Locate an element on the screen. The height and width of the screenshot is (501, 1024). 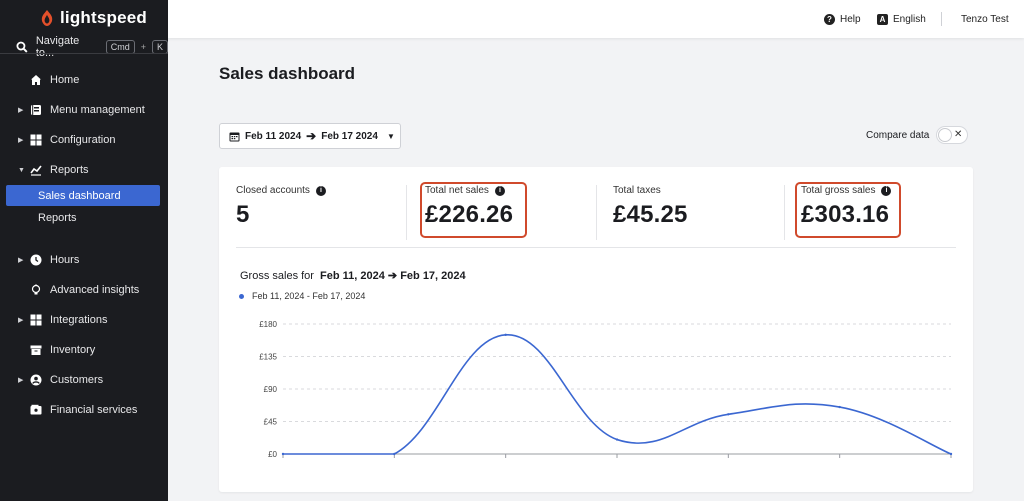
sidebar-item-customers: ▶ Customers is located at coordinates (84, 380).